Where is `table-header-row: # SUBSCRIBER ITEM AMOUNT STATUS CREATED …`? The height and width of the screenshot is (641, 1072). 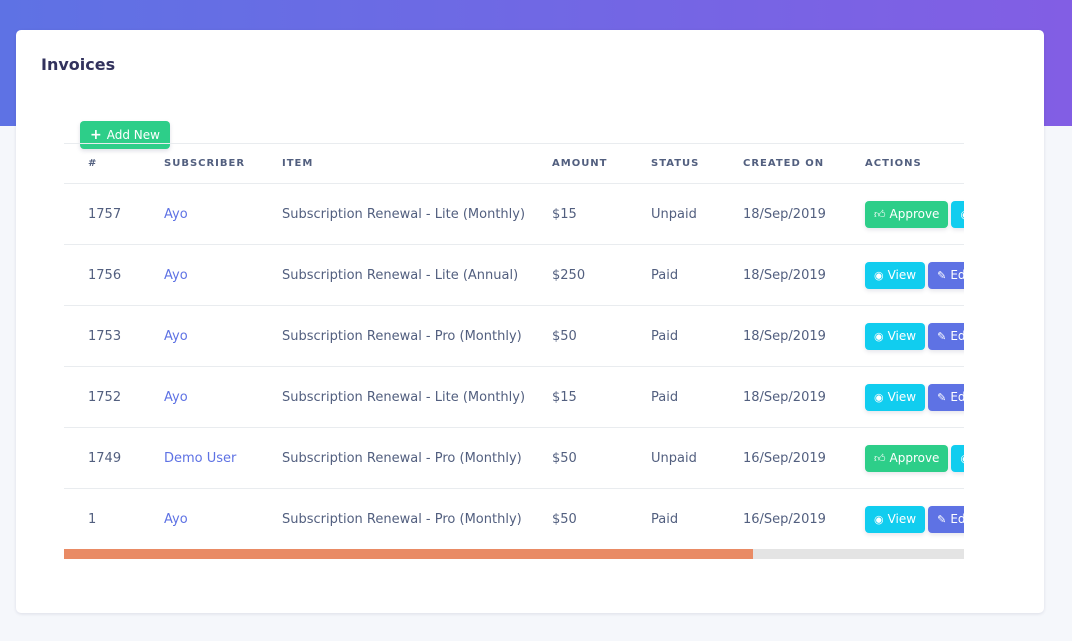 table-header-row: # SUBSCRIBER ITEM AMOUNT STATUS CREATED … is located at coordinates (514, 163).